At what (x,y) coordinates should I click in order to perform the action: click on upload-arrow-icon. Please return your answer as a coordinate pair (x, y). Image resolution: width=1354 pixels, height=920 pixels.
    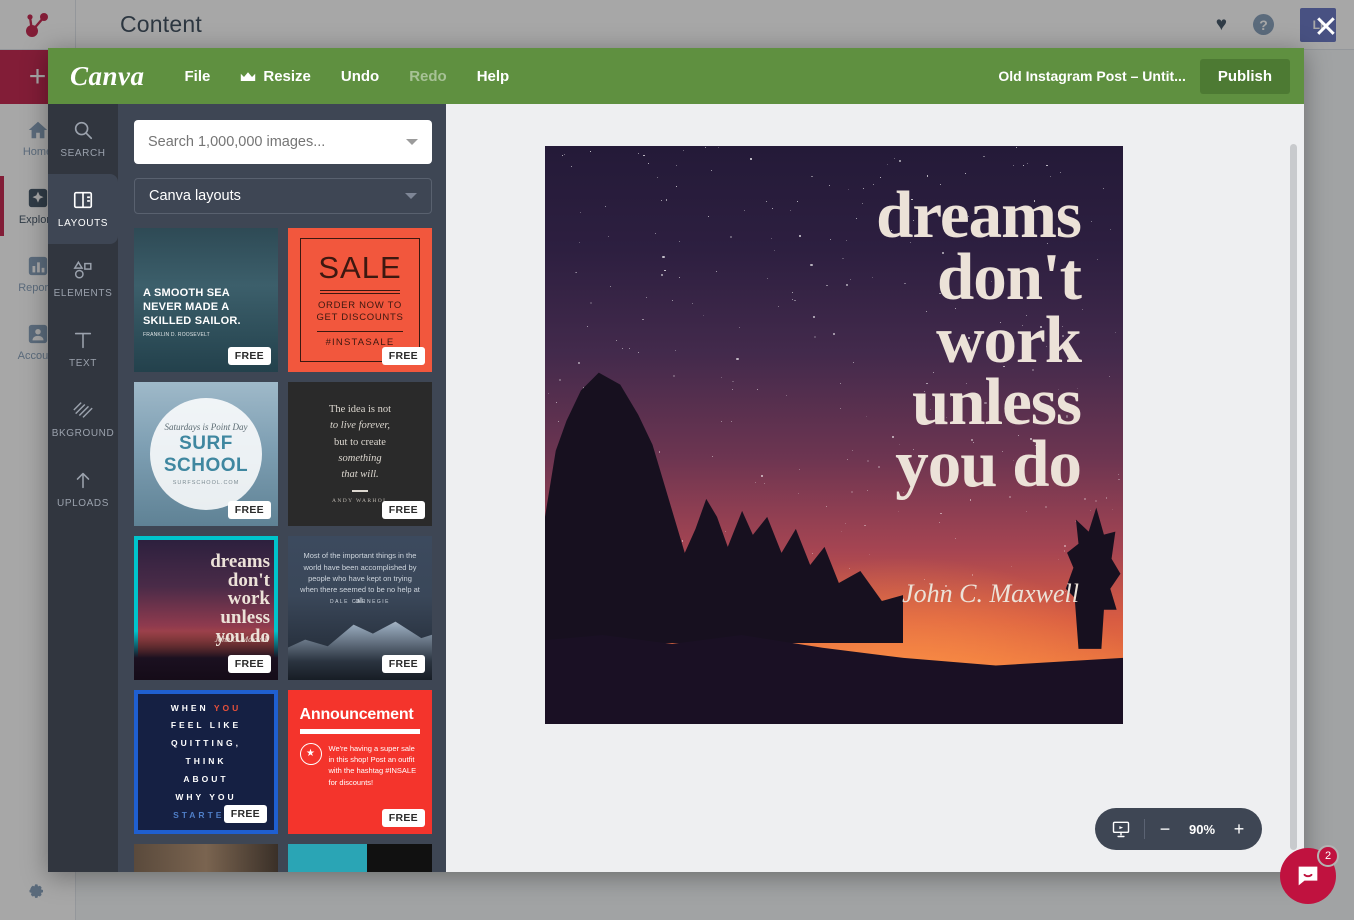
    Looking at the image, I should click on (83, 480).